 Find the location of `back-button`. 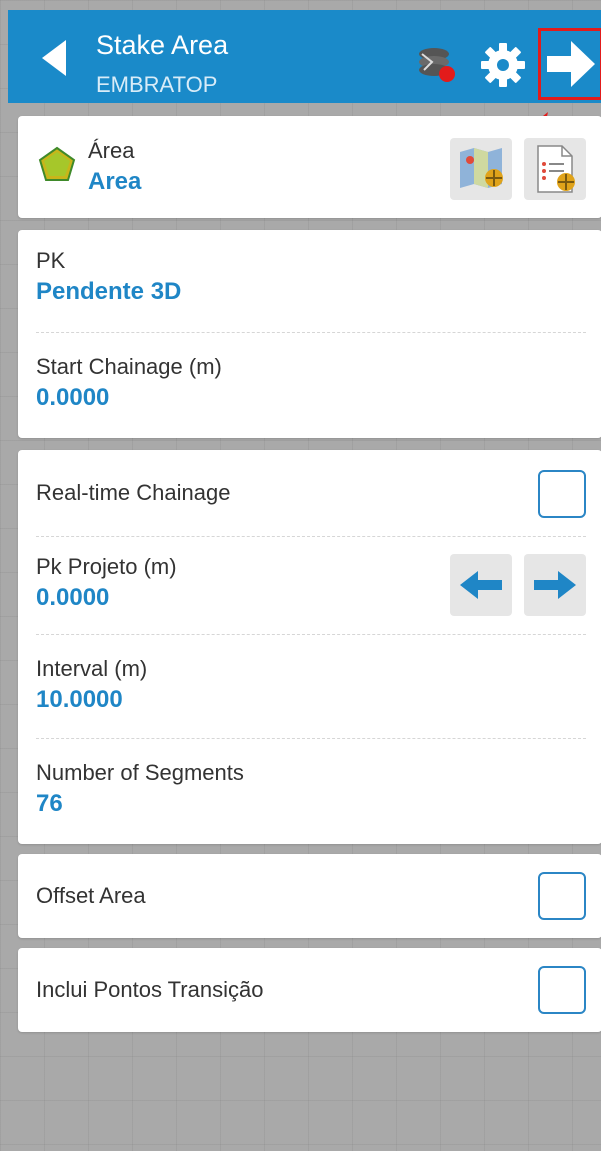

back-button is located at coordinates (56, 58).